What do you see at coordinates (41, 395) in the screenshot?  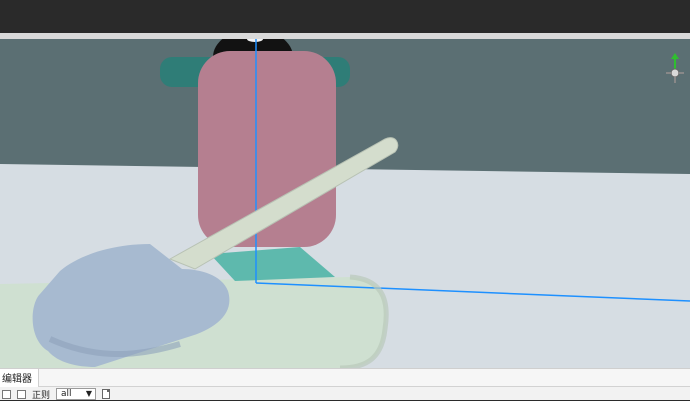 I see `regex-label: 正则` at bounding box center [41, 395].